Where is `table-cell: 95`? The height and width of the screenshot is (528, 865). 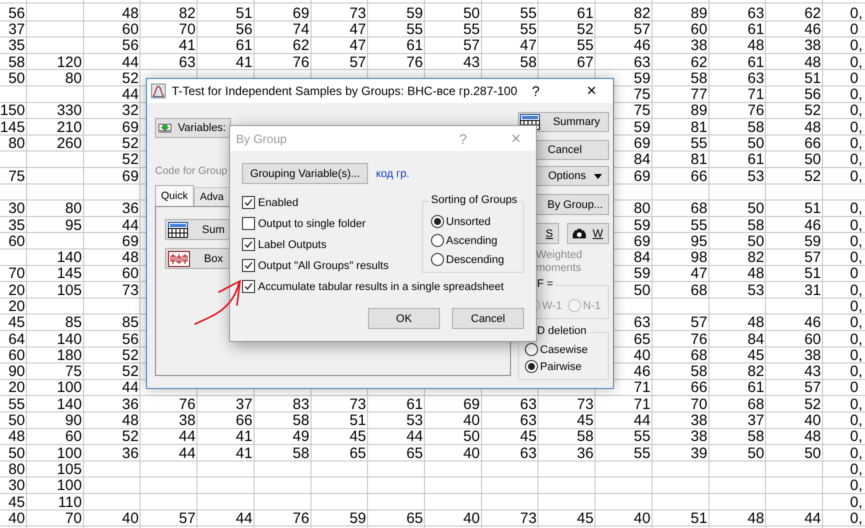 table-cell: 95 is located at coordinates (699, 241).